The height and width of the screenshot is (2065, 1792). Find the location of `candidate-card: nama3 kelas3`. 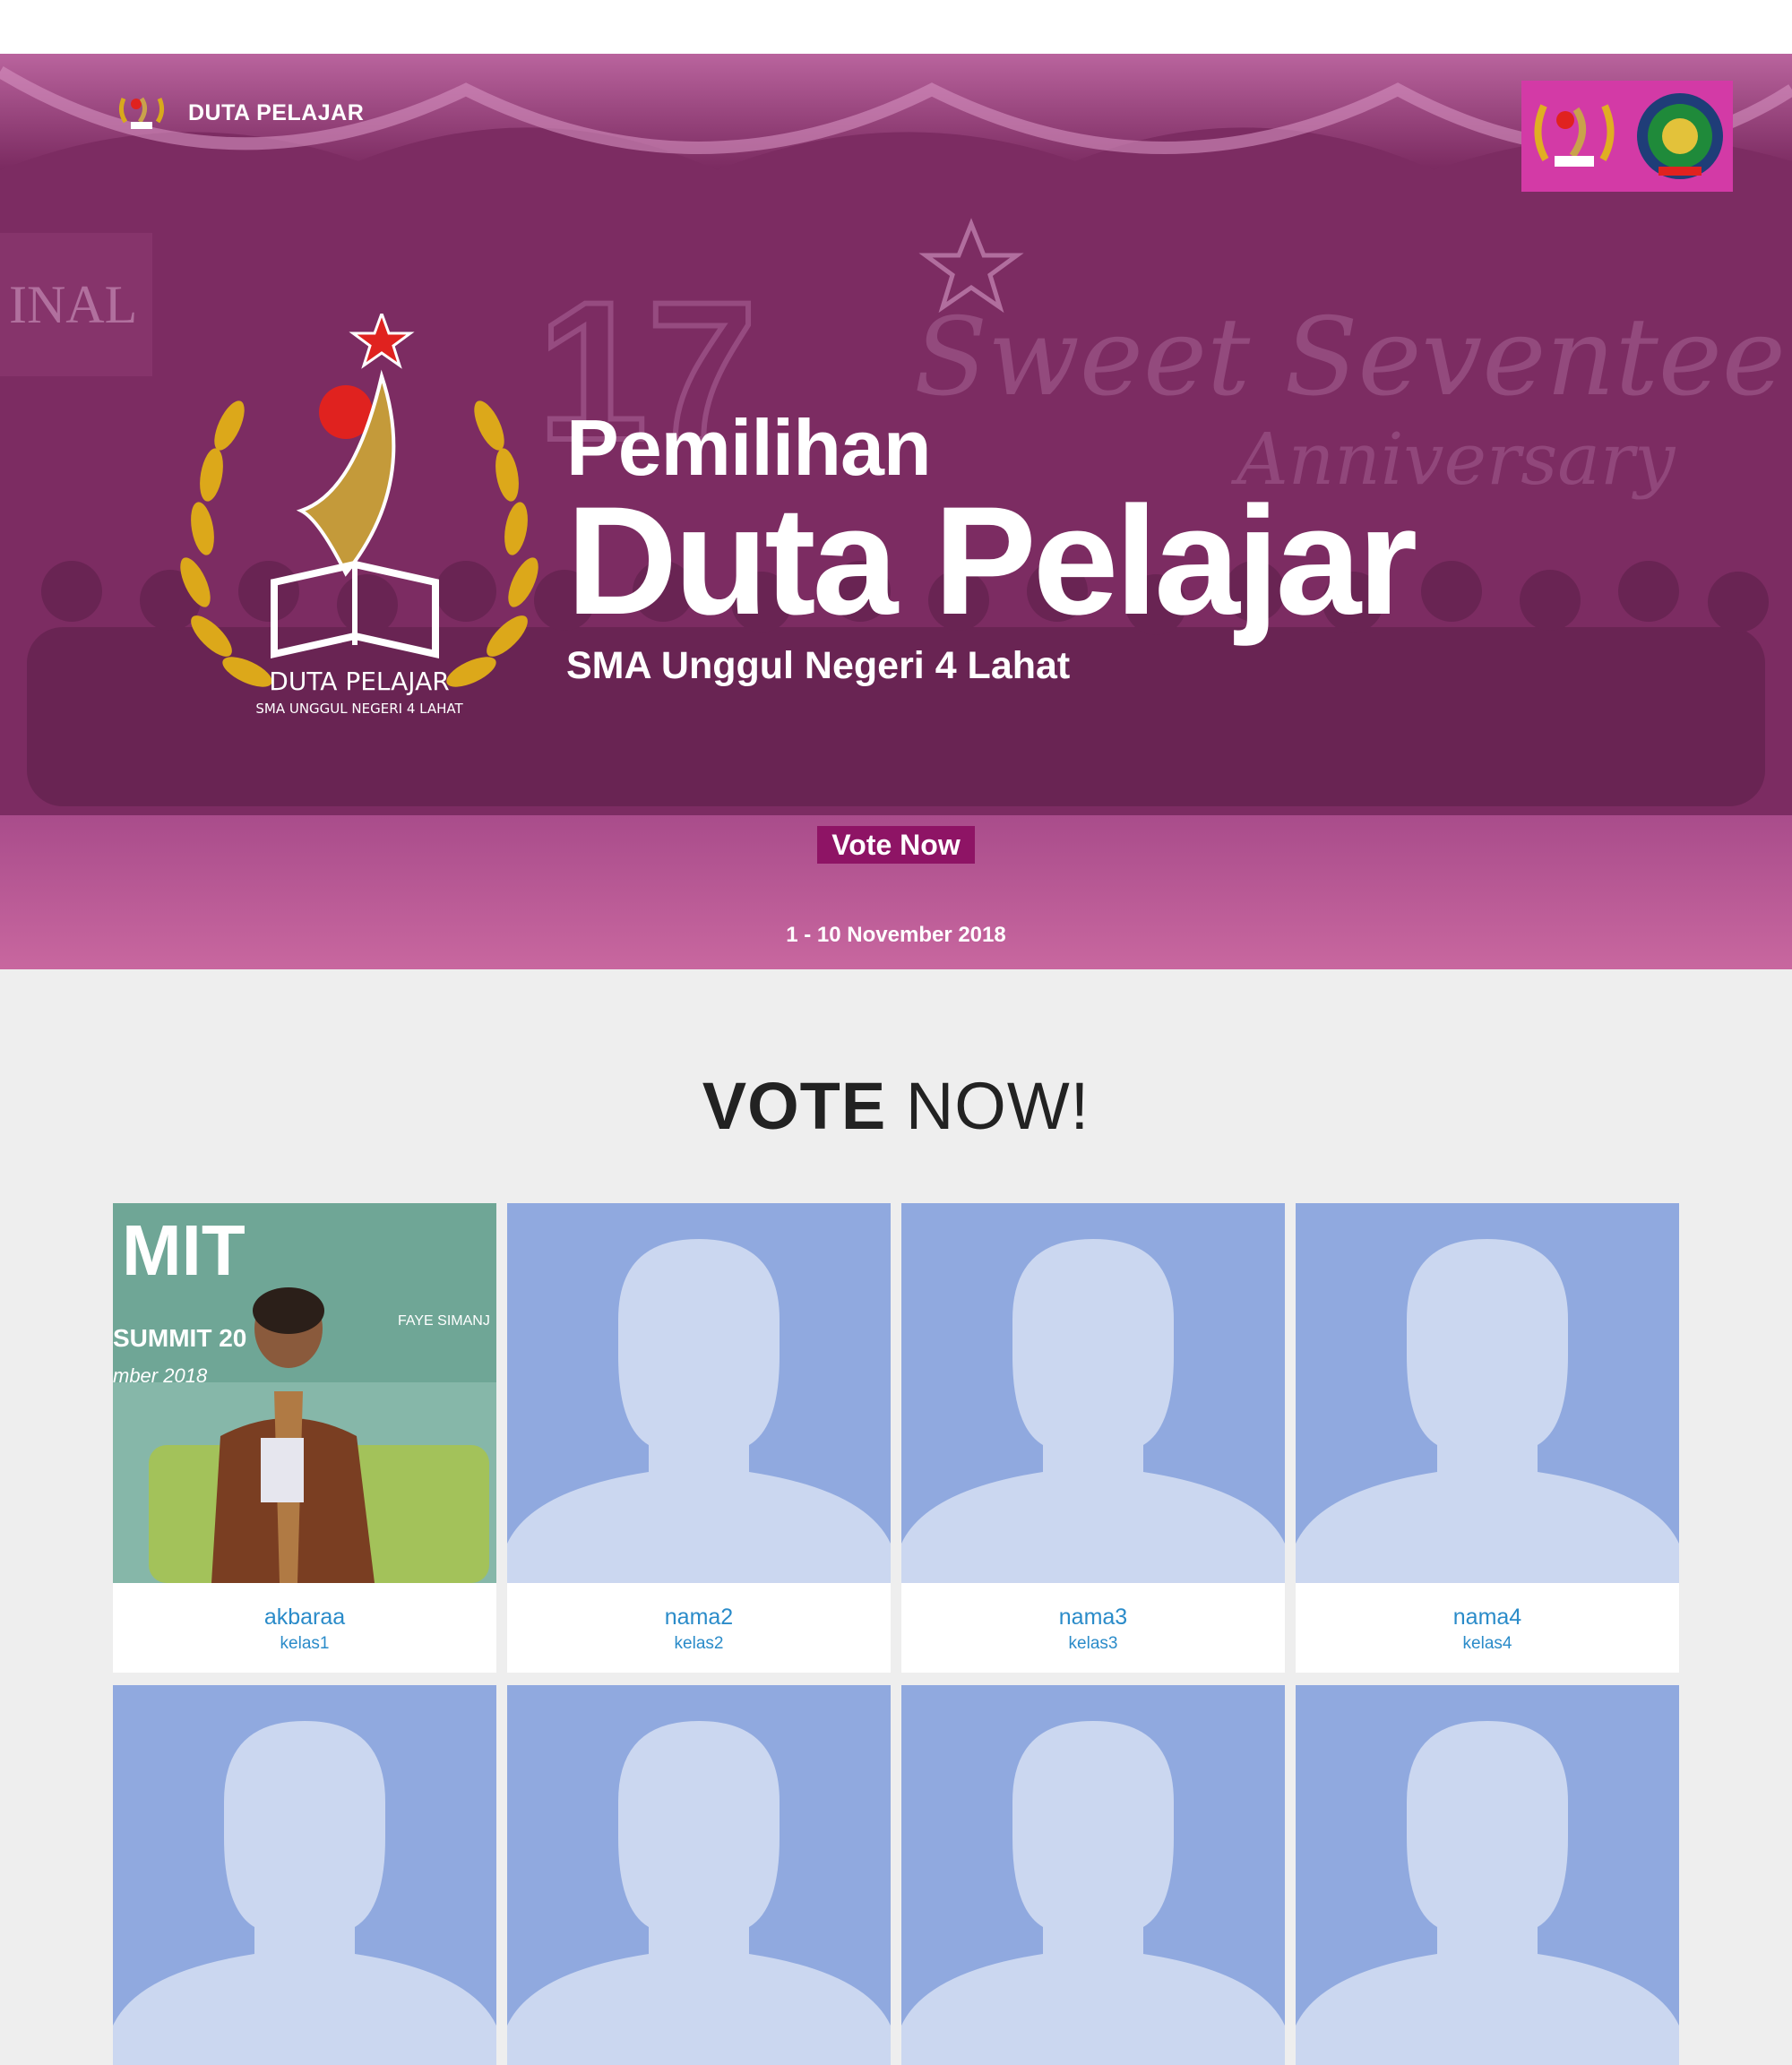

candidate-card: nama3 kelas3 is located at coordinates (1093, 1438).